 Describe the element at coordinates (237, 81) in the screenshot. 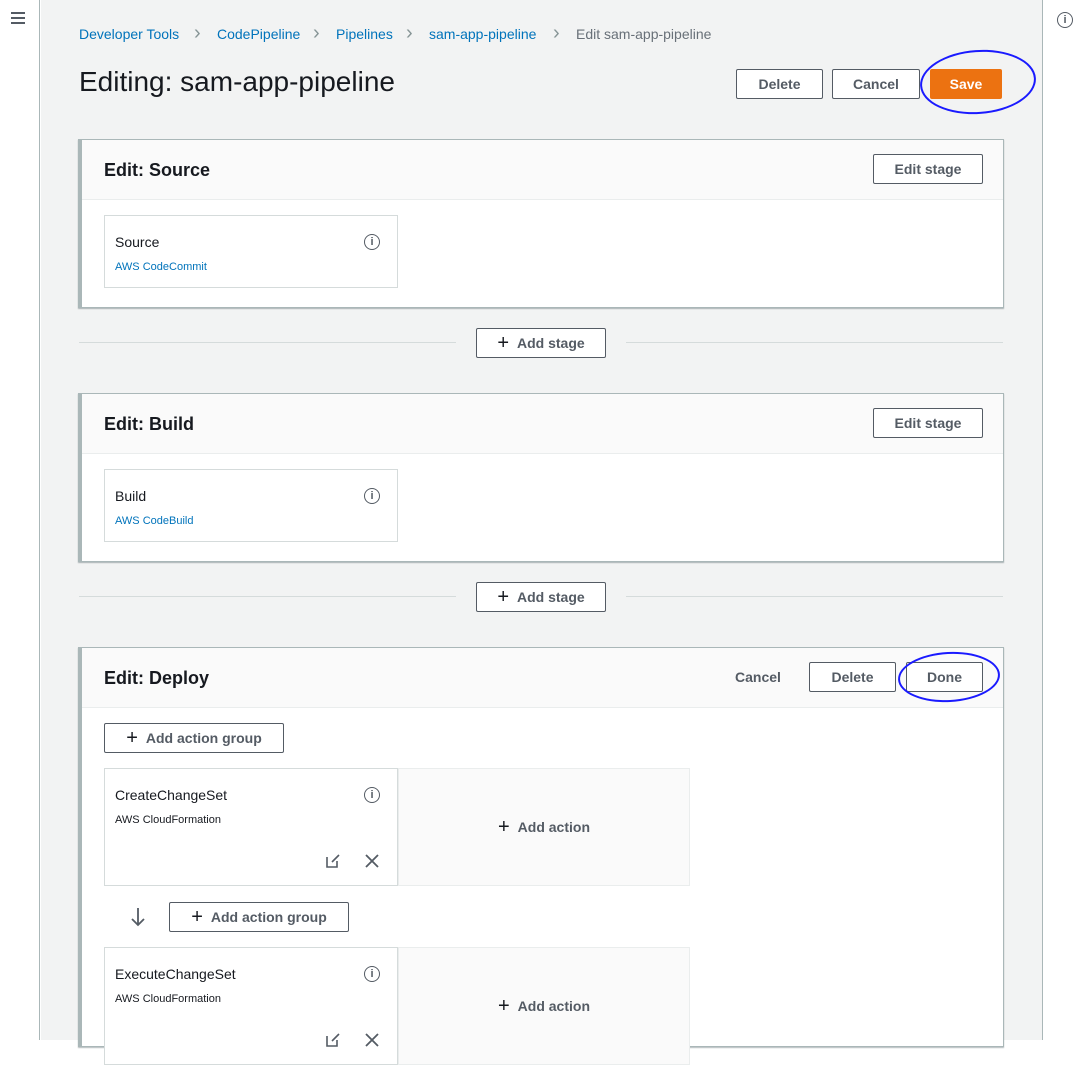

I see `page-title: Editing: sam-app-pipeline` at that location.